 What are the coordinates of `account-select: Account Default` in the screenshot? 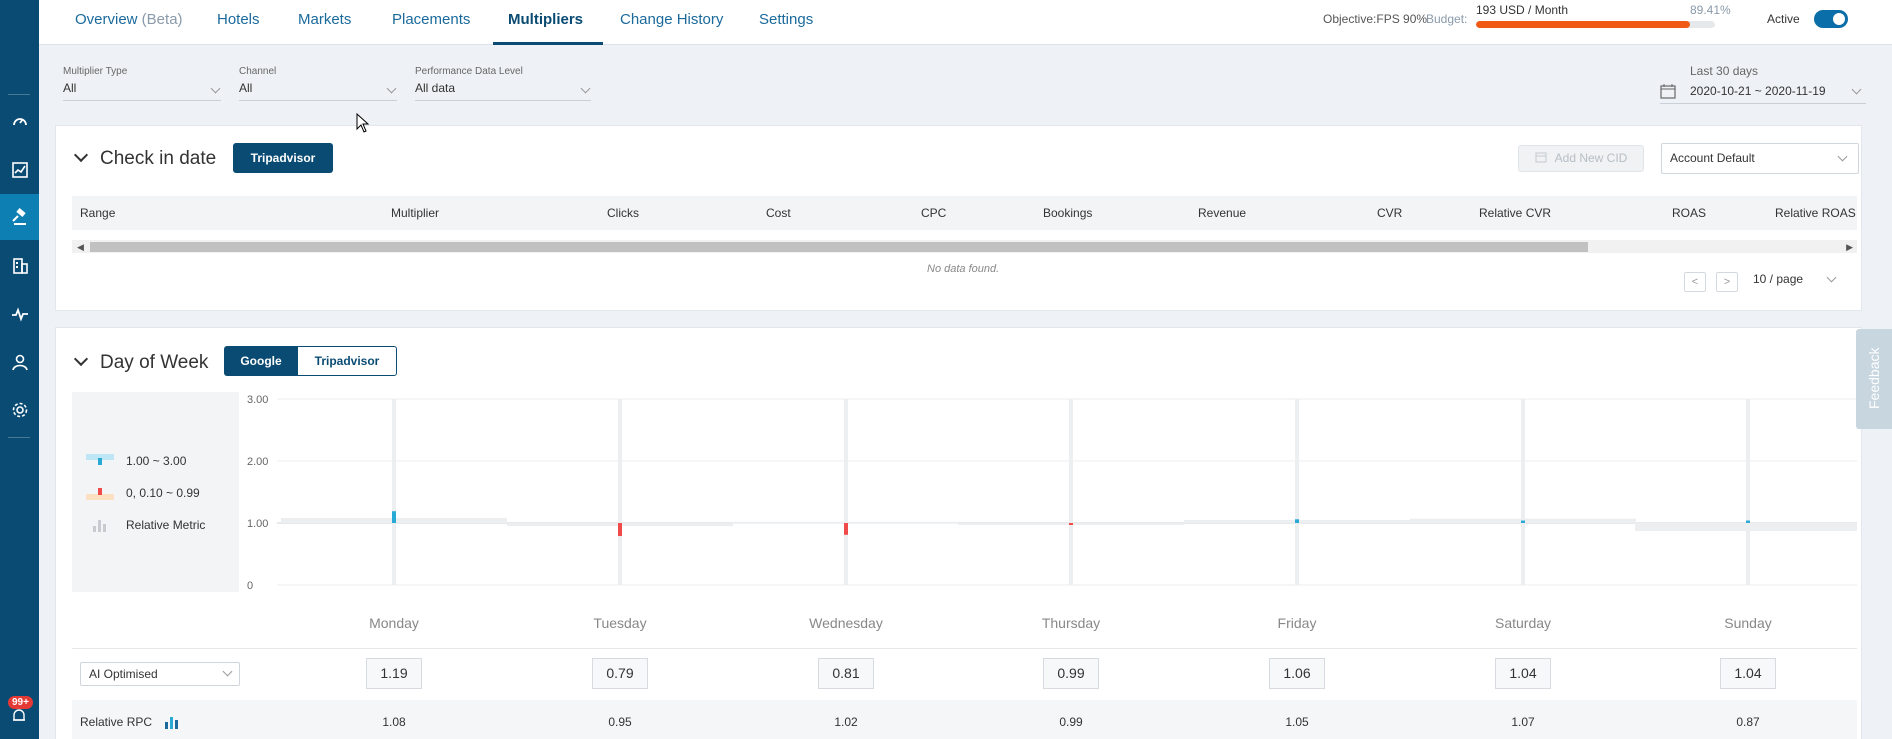 It's located at (1760, 158).